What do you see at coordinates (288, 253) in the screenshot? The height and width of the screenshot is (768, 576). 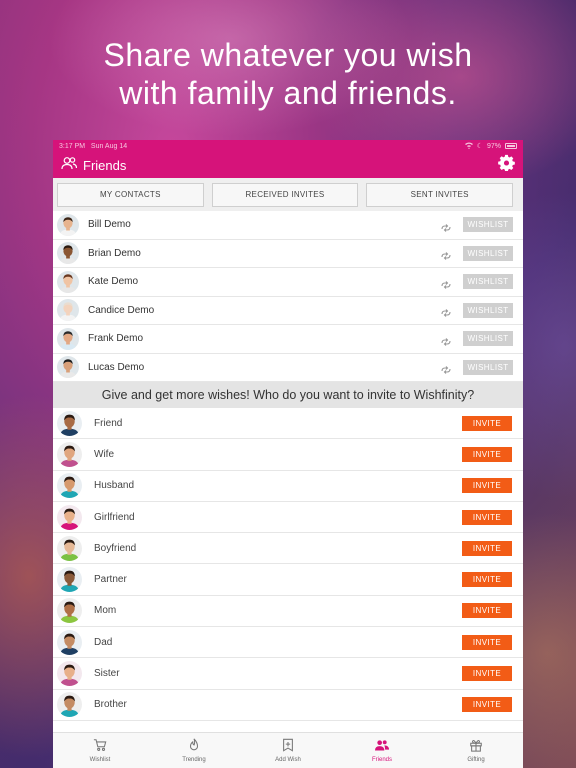 I see `contact-row: Brian Demo WISHLIST` at bounding box center [288, 253].